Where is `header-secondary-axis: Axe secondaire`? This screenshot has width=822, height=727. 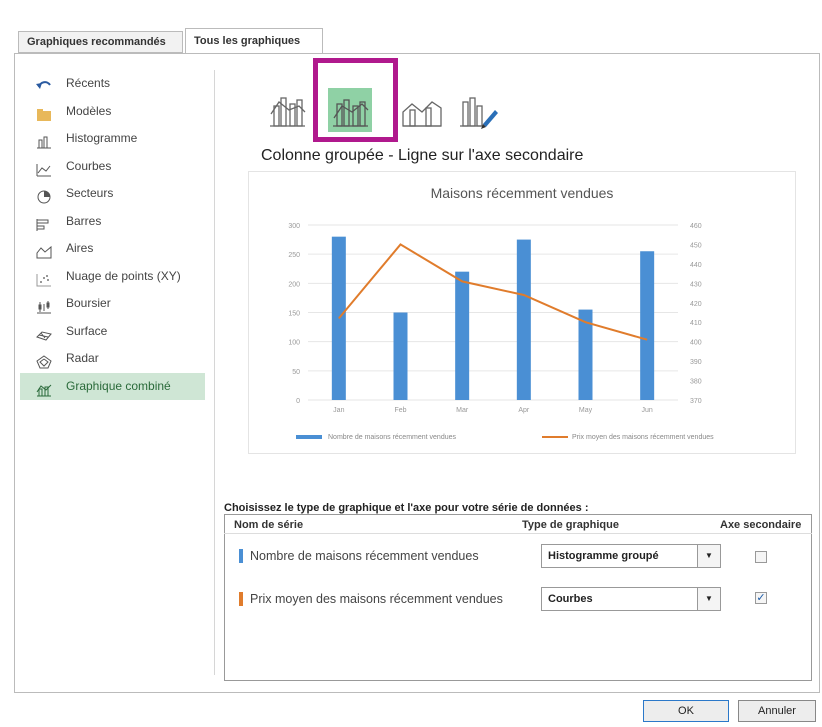 header-secondary-axis: Axe secondaire is located at coordinates (761, 525).